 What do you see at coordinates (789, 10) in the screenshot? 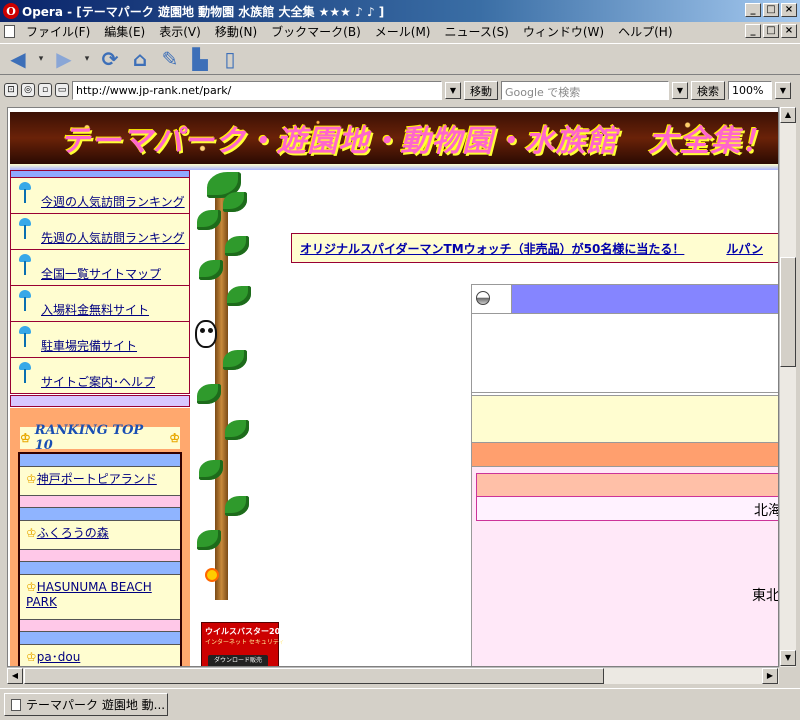
I see `close-button: ×` at bounding box center [789, 10].